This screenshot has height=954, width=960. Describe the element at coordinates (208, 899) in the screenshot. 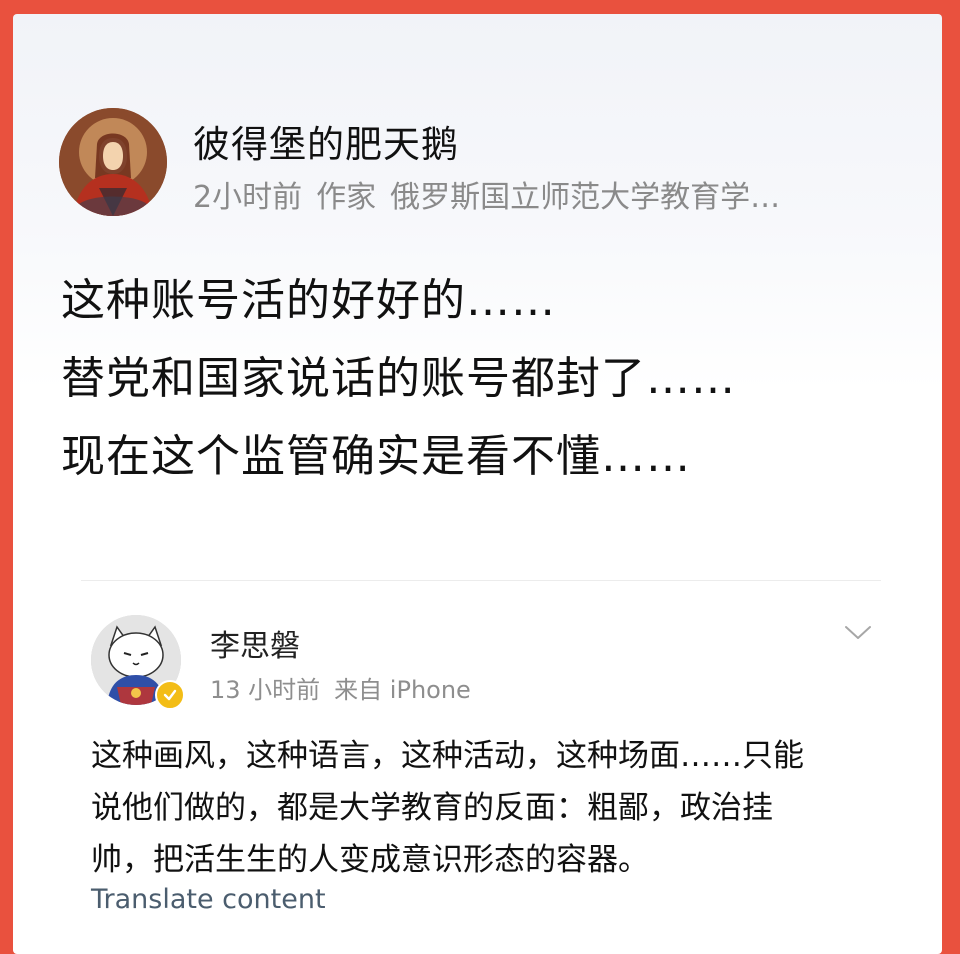

I see `translate-content-link: Translate content` at that location.